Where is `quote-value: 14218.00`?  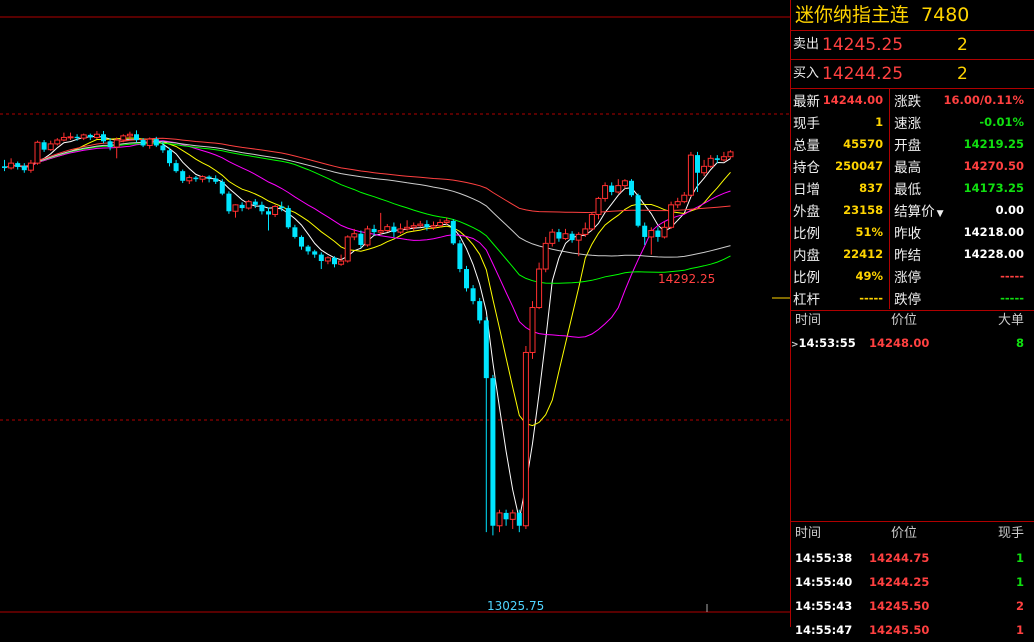 quote-value: 14218.00 is located at coordinates (993, 232).